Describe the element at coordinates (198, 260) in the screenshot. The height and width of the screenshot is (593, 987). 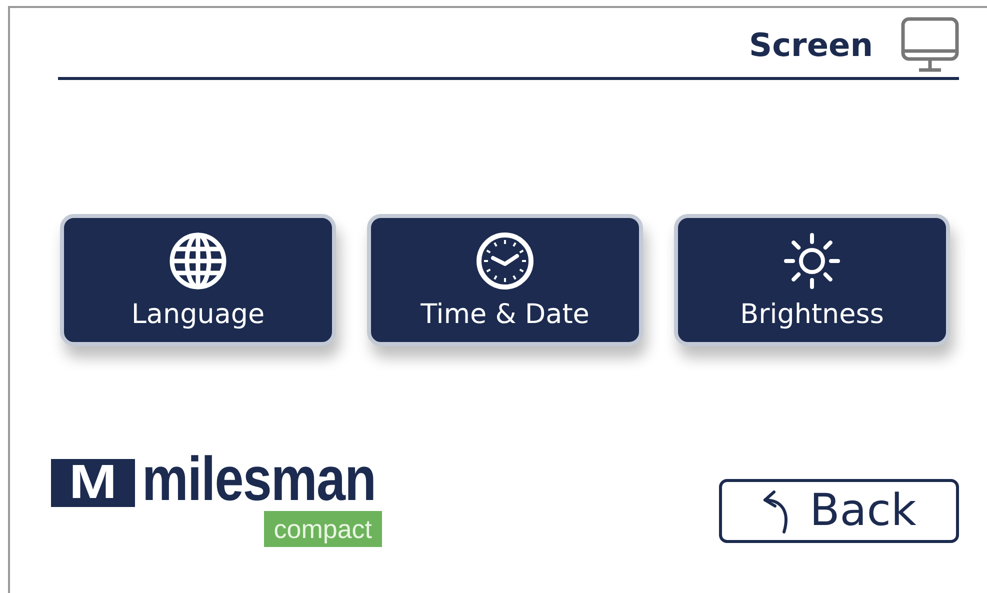
I see `globe-icon` at that location.